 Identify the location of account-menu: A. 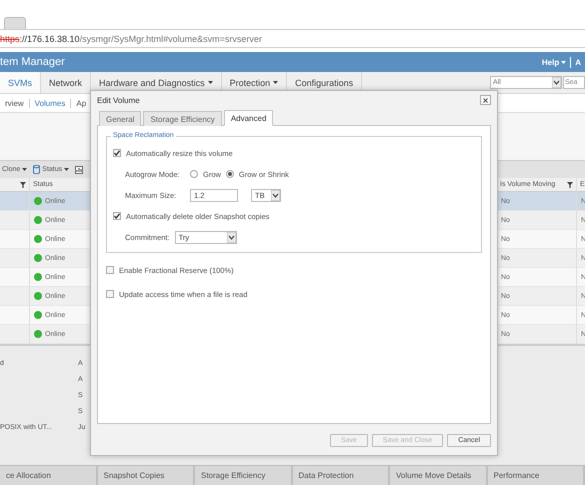
(578, 62).